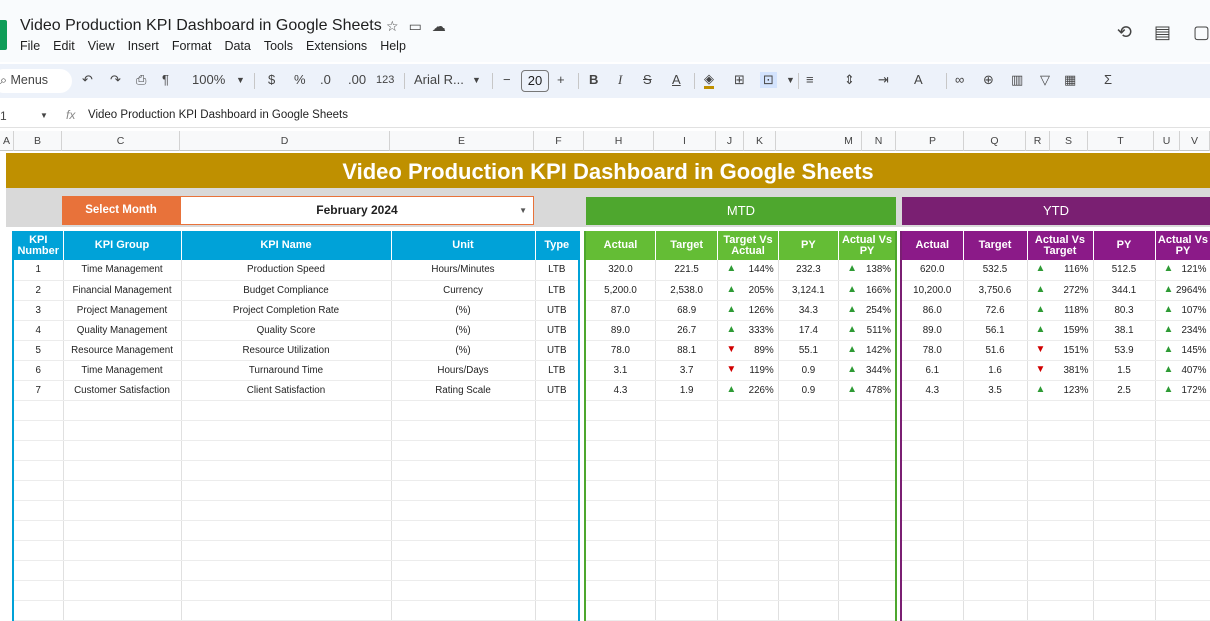  I want to click on kpi-group: Financial Management, so click(122, 290).